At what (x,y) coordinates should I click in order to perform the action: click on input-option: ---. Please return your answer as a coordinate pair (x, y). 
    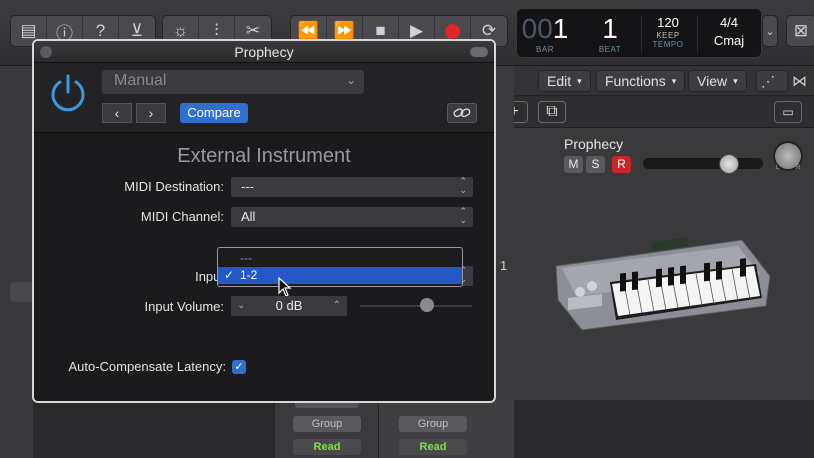
    Looking at the image, I should click on (340, 258).